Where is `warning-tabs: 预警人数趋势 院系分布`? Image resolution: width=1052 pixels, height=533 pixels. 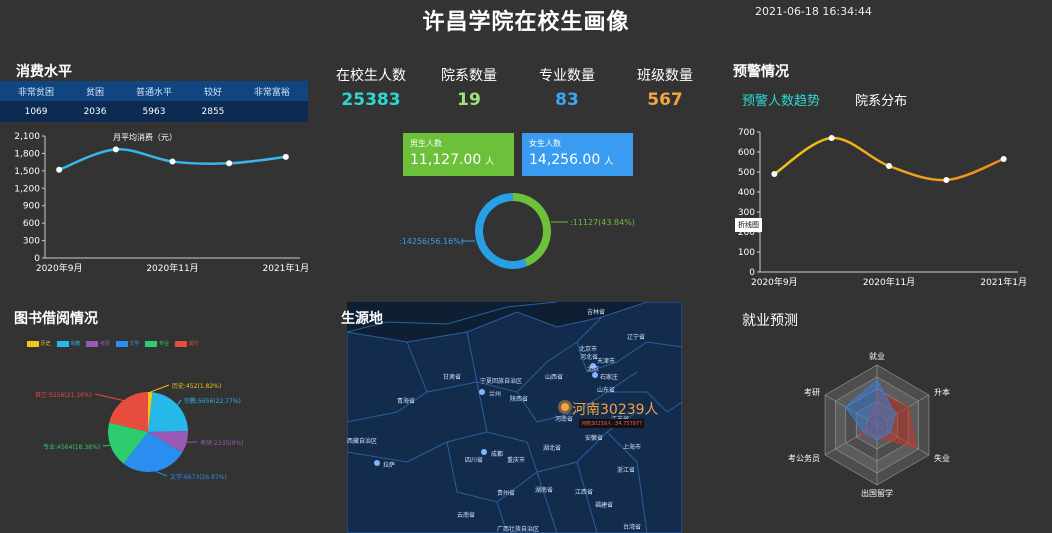
warning-tabs: 预警人数趋势 院系分布 is located at coordinates (839, 99).